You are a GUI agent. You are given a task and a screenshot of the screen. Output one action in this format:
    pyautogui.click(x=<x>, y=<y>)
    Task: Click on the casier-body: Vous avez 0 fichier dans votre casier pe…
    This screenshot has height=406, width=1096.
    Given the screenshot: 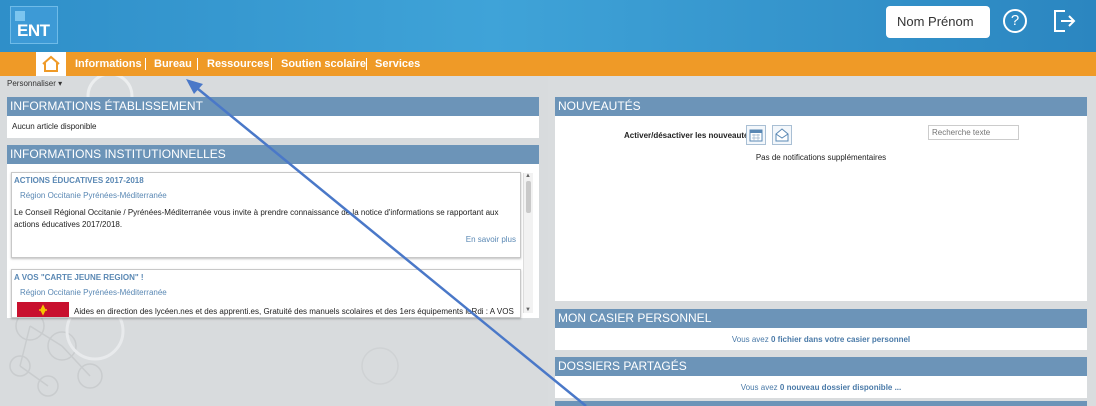 What is the action you would take?
    pyautogui.click(x=821, y=339)
    